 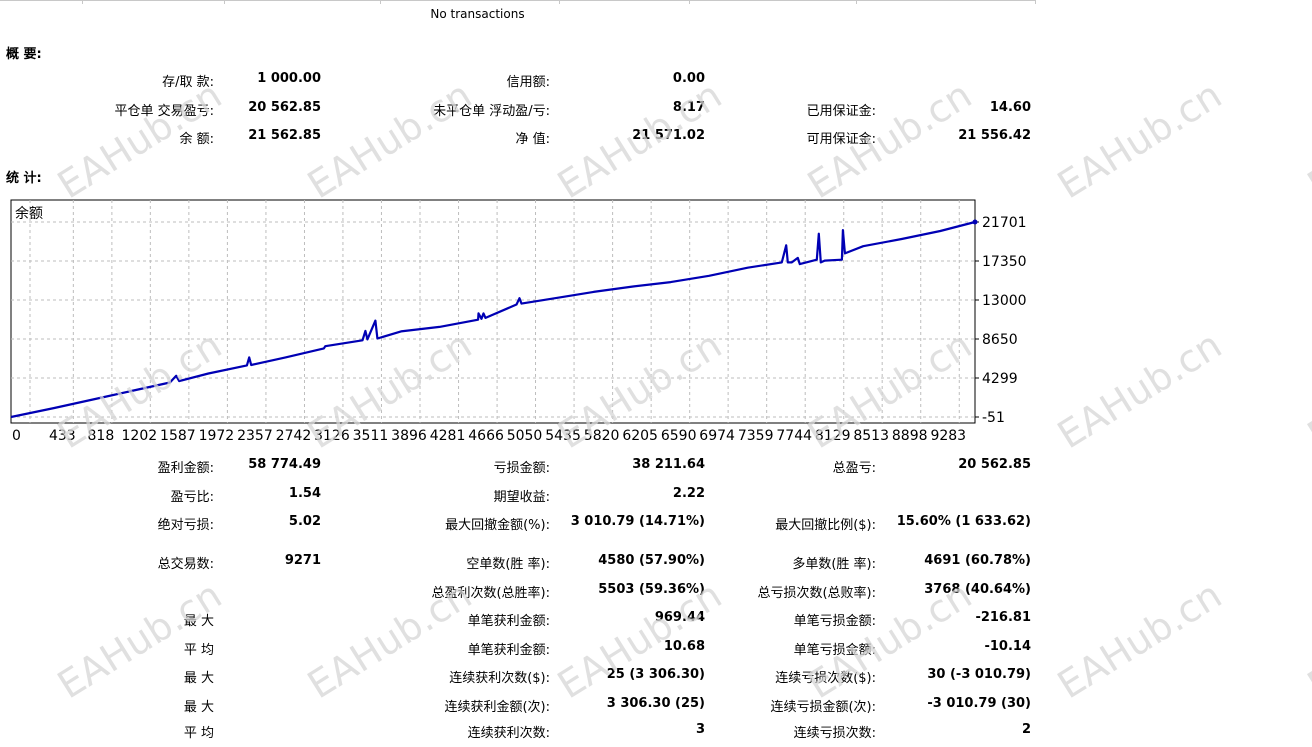 What do you see at coordinates (563, 436) in the screenshot?
I see `x-tick-label: 5435` at bounding box center [563, 436].